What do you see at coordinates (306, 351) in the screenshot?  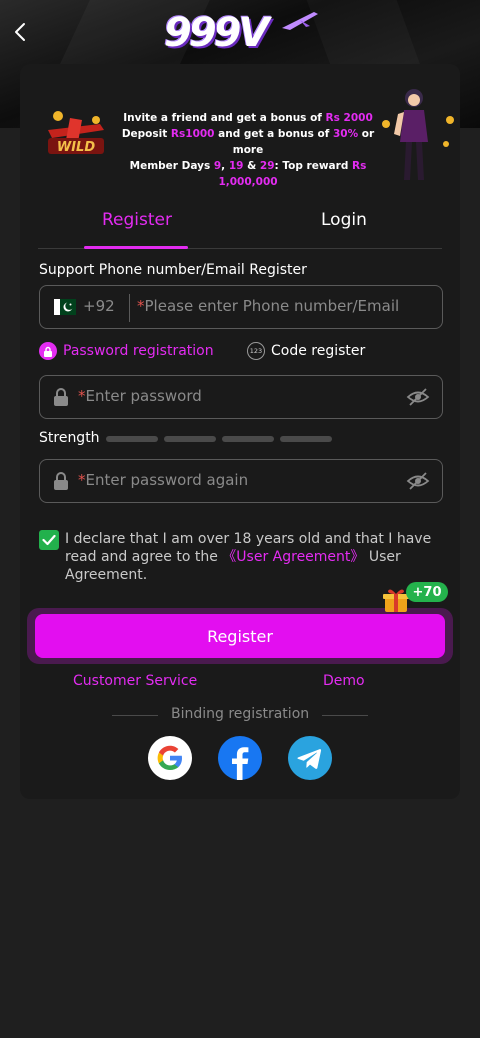 I see `code-register-option: 123 Code register` at bounding box center [306, 351].